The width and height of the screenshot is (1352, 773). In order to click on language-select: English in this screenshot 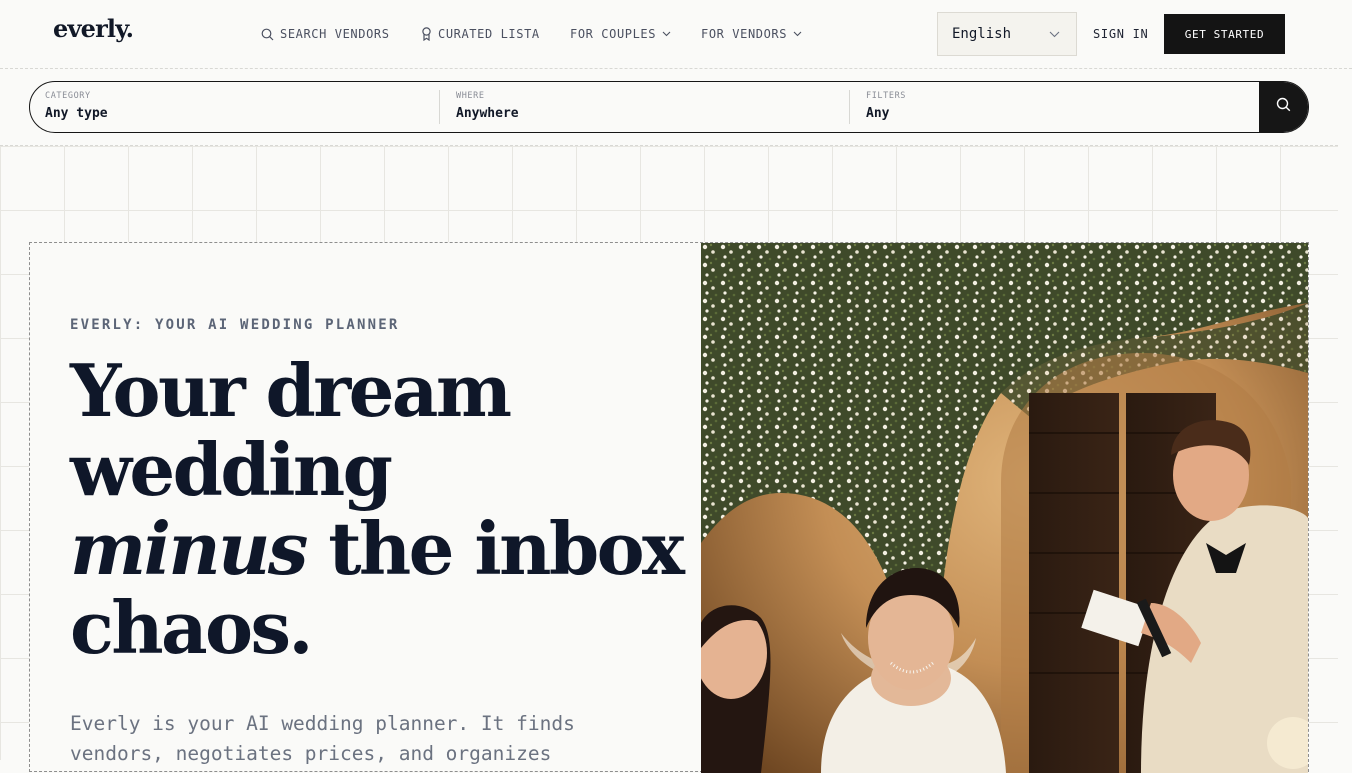, I will do `click(1007, 34)`.